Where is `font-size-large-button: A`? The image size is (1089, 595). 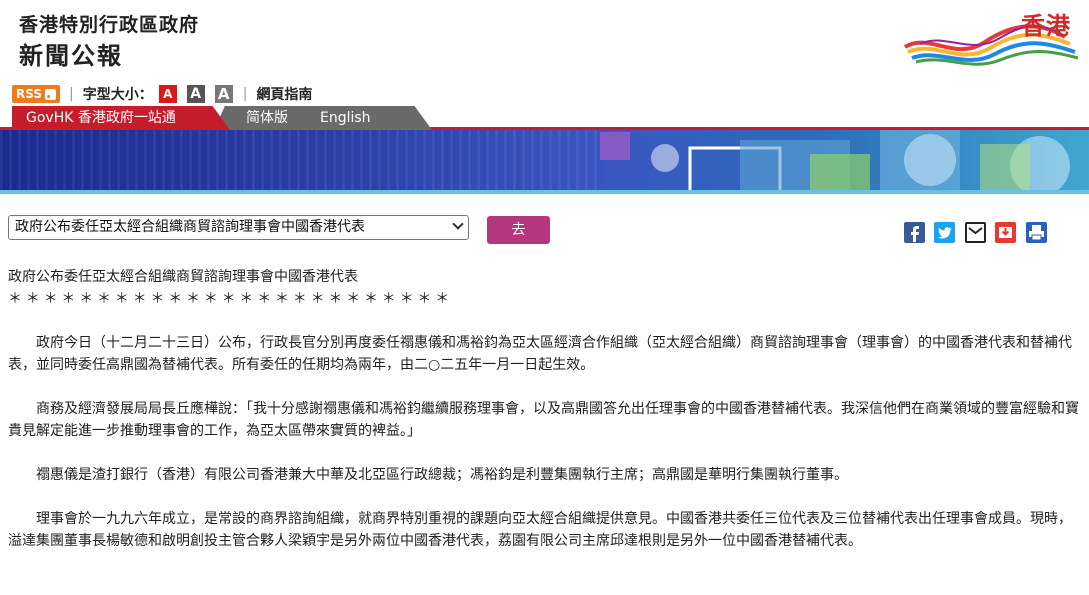 font-size-large-button: A is located at coordinates (223, 94).